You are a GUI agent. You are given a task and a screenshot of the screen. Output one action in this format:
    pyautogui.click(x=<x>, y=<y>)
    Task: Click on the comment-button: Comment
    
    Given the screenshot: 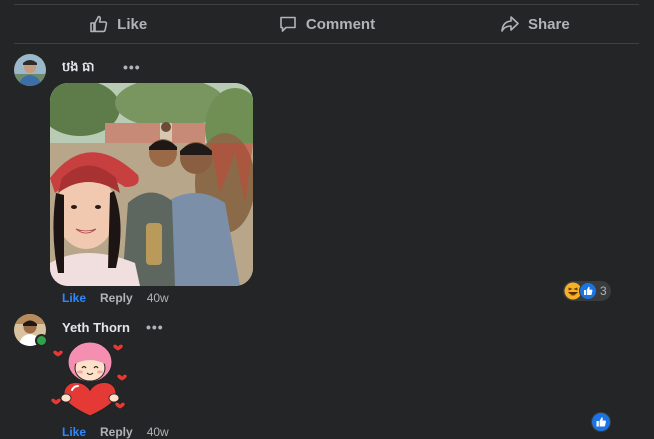 What is the action you would take?
    pyautogui.click(x=326, y=24)
    